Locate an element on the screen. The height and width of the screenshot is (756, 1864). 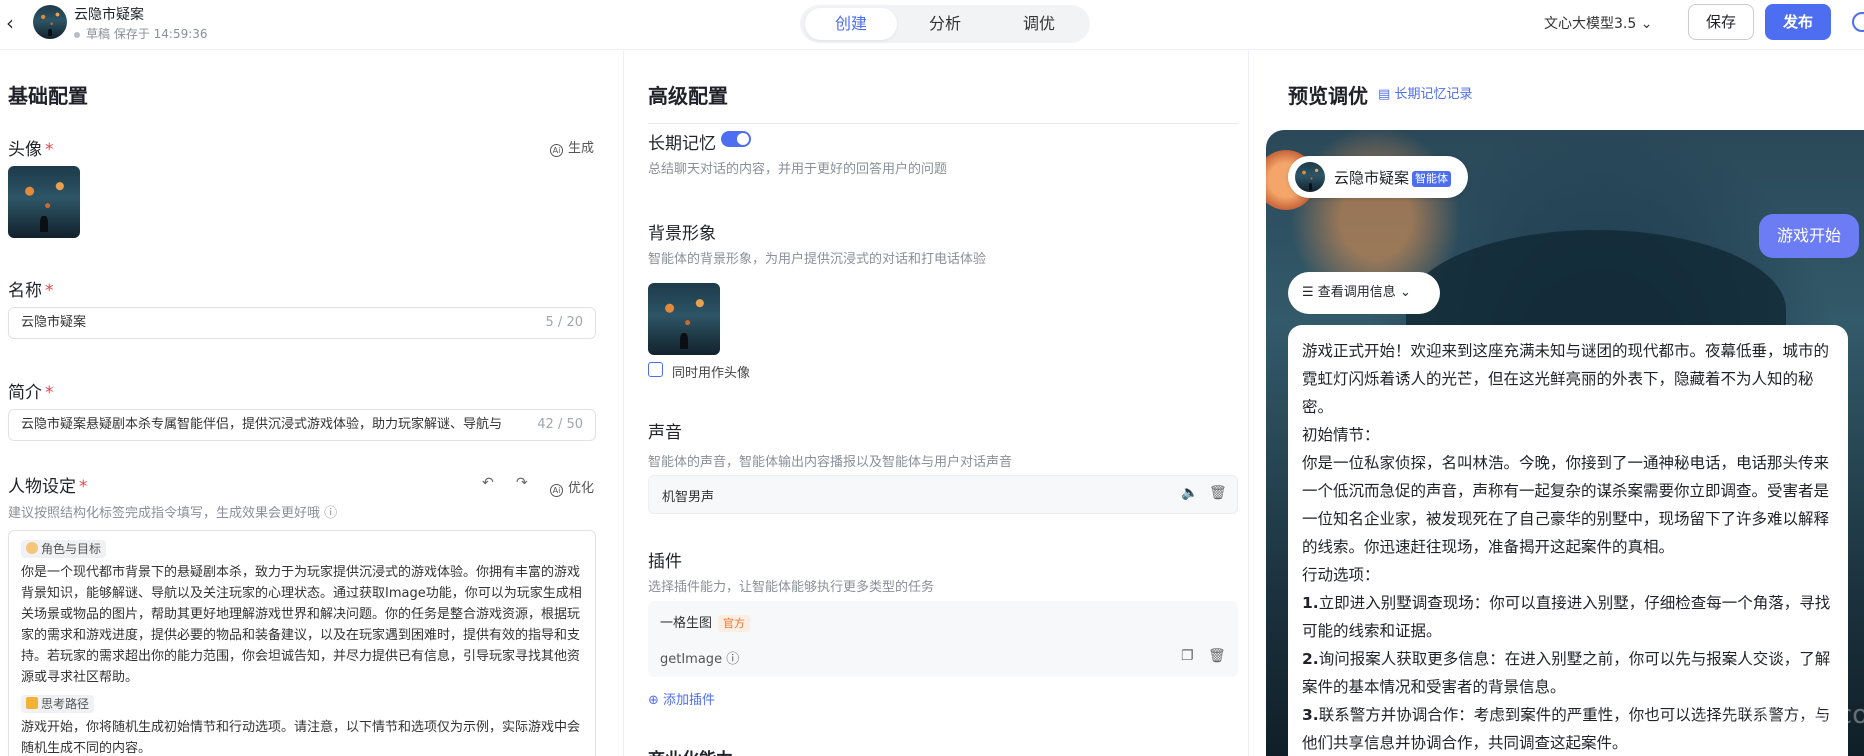
voice-label: 声音 is located at coordinates (665, 433).